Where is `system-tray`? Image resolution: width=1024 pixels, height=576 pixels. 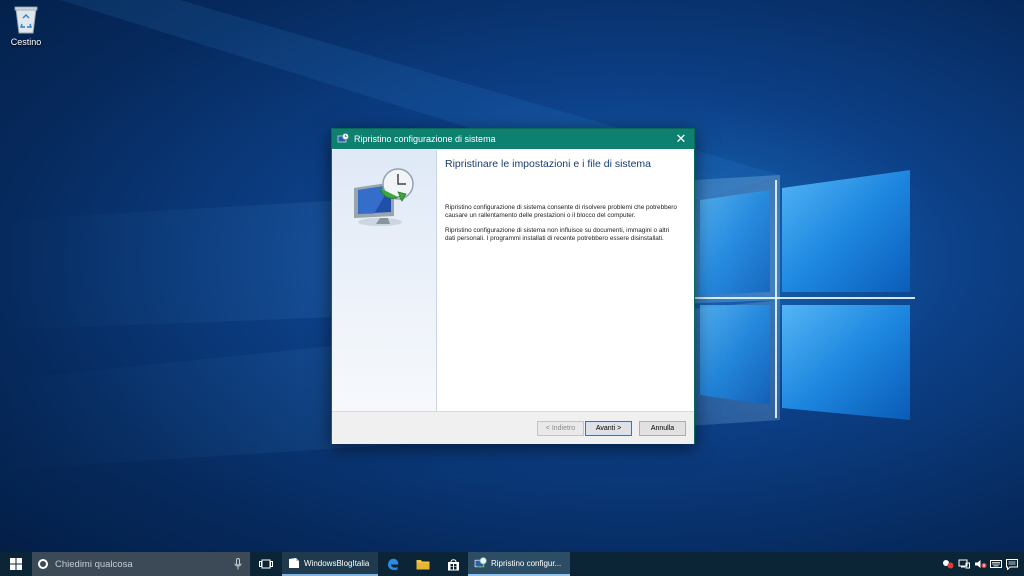 system-tray is located at coordinates (982, 564).